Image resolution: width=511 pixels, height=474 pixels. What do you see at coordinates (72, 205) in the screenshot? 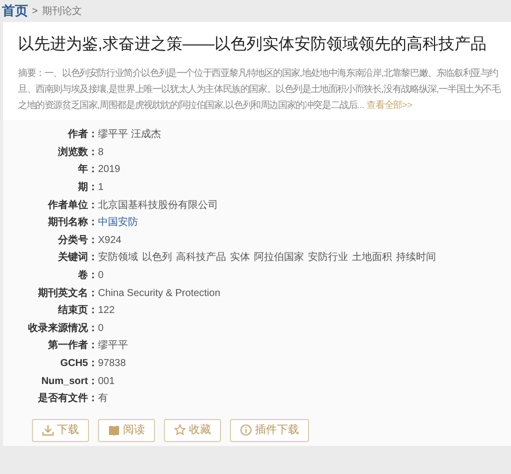
I see `field-label: 作者单位：` at bounding box center [72, 205].